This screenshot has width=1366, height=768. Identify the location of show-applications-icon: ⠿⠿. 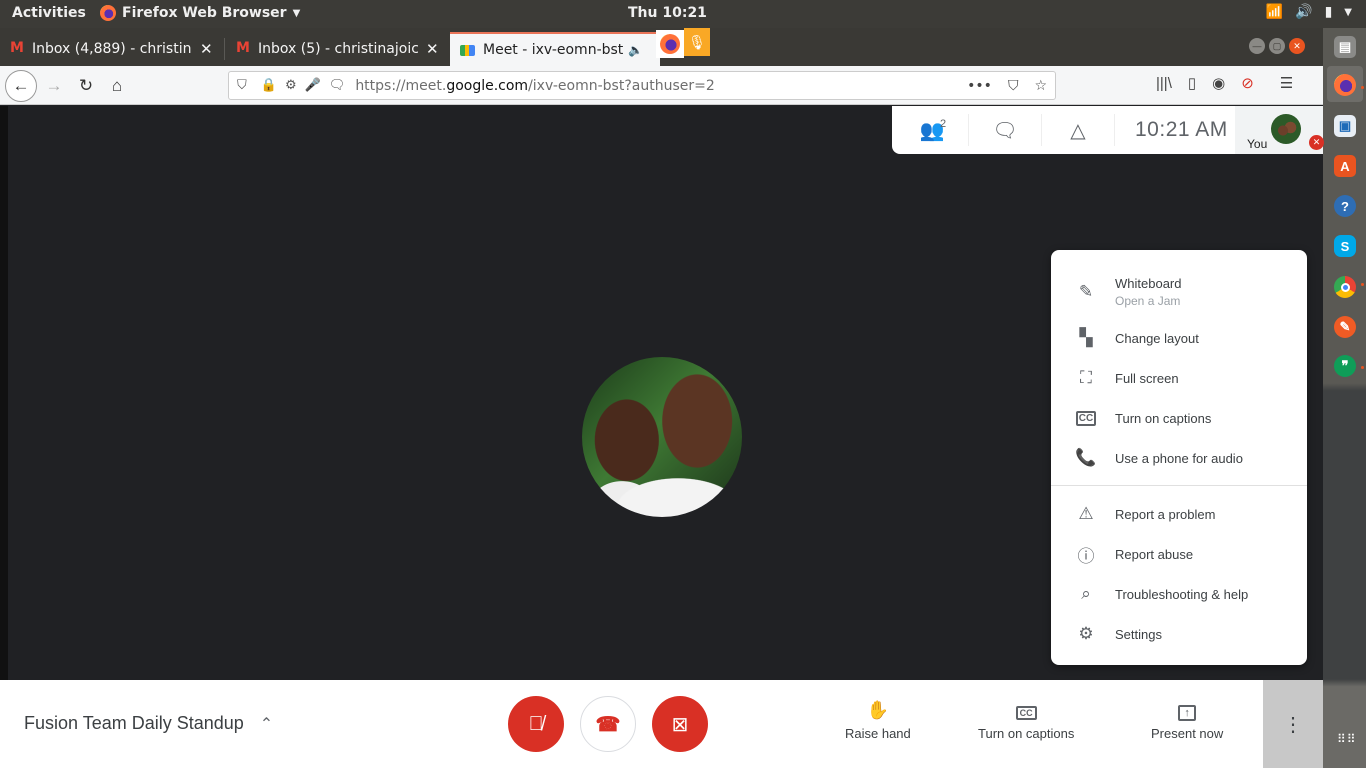
(1347, 739).